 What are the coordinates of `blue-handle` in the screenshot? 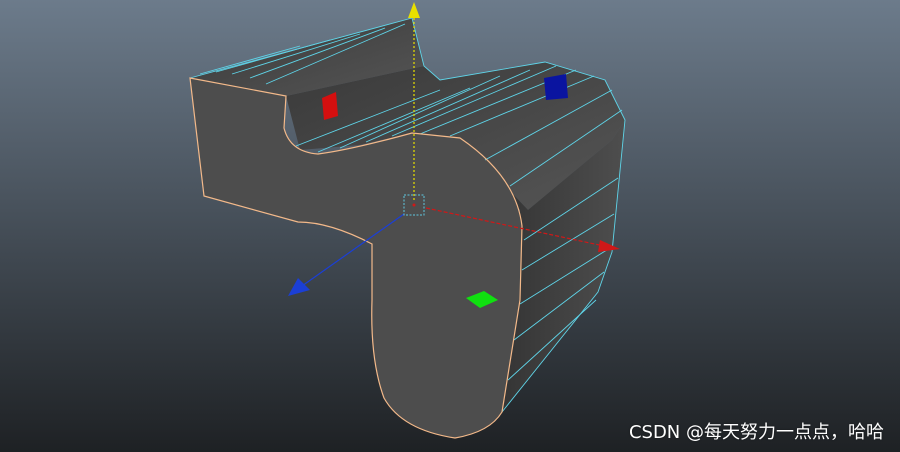 It's located at (556, 87).